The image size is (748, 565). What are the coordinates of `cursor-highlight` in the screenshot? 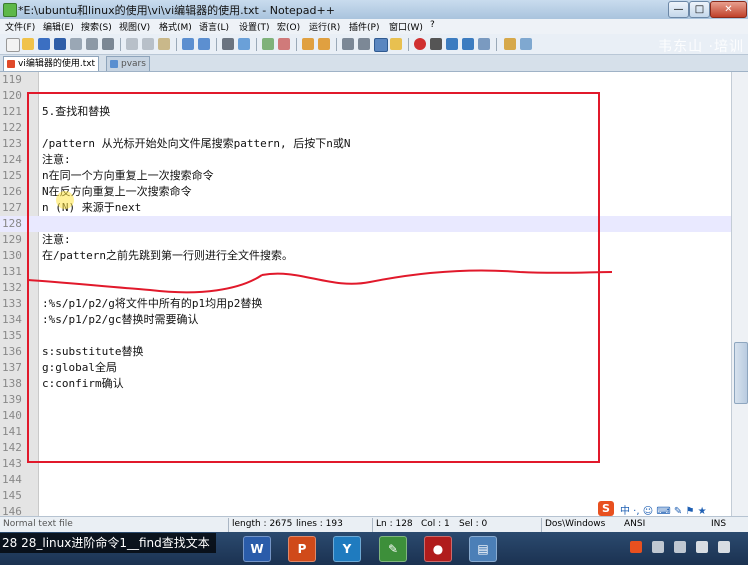 It's located at (65, 200).